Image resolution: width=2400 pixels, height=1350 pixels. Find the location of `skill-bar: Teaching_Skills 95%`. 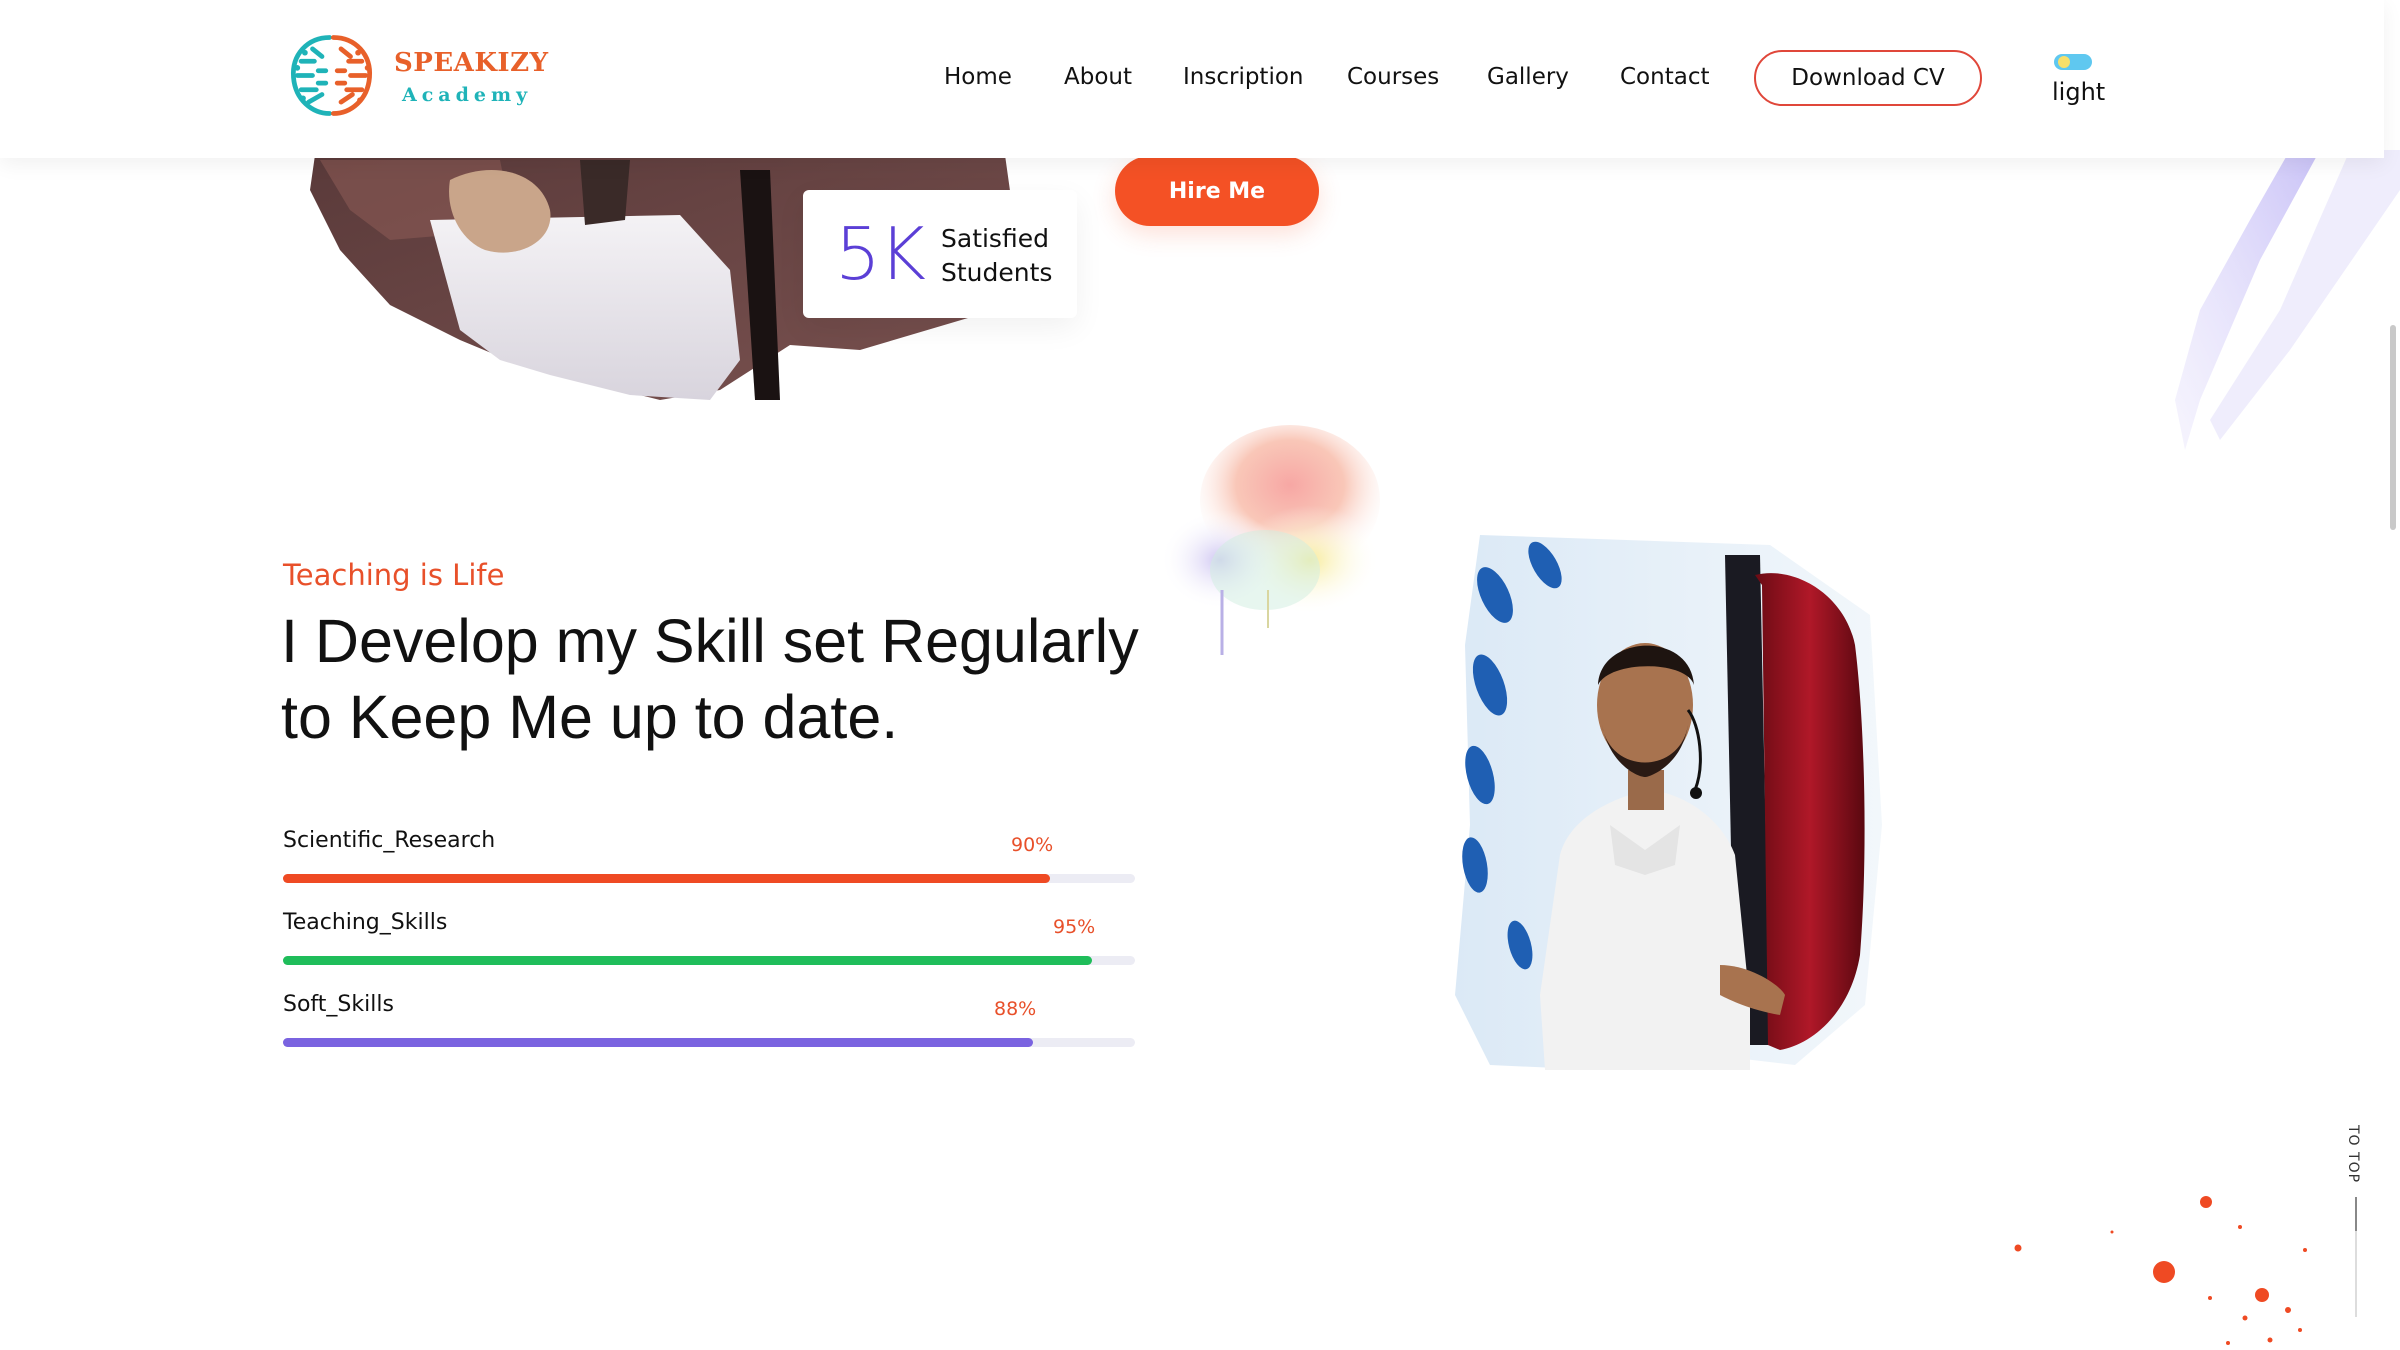

skill-bar: Teaching_Skills 95% is located at coordinates (709, 940).